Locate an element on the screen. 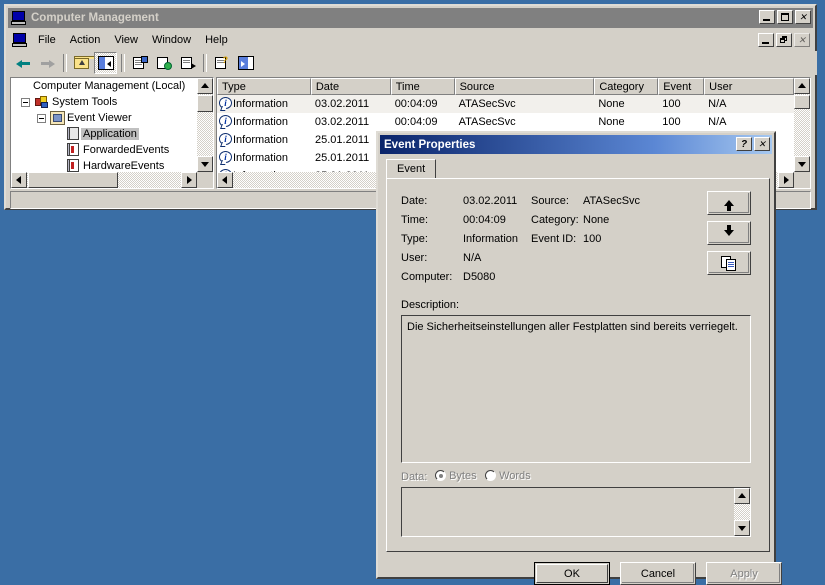 The image size is (825, 585). close-button: ✕ is located at coordinates (803, 17).